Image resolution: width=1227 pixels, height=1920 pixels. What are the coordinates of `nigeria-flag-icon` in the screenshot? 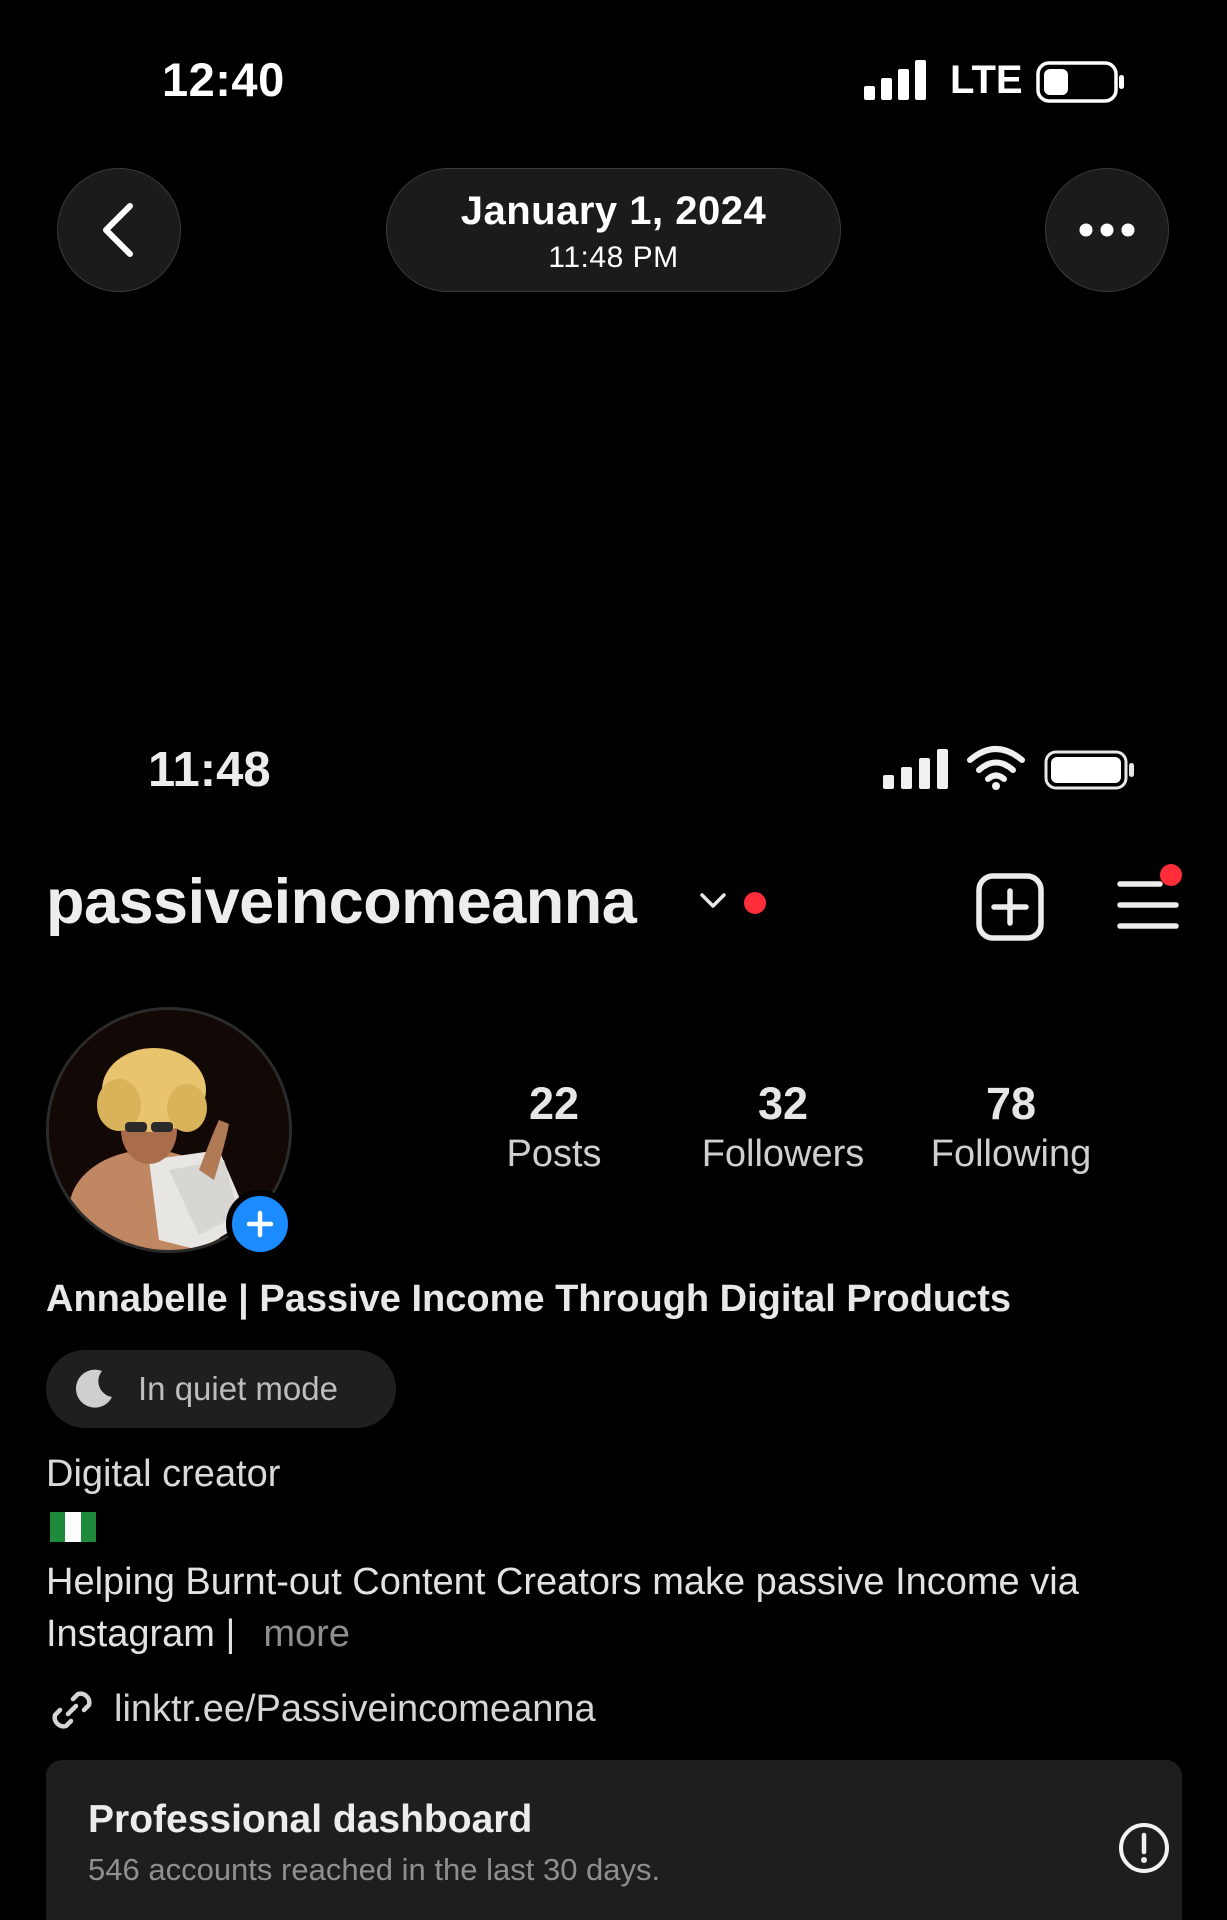 It's located at (73, 1527).